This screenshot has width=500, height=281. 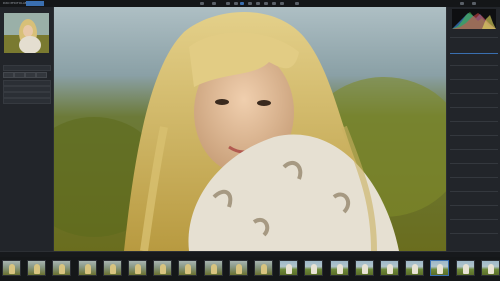 What do you see at coordinates (474, 37) in the screenshot?
I see `divider` at bounding box center [474, 37].